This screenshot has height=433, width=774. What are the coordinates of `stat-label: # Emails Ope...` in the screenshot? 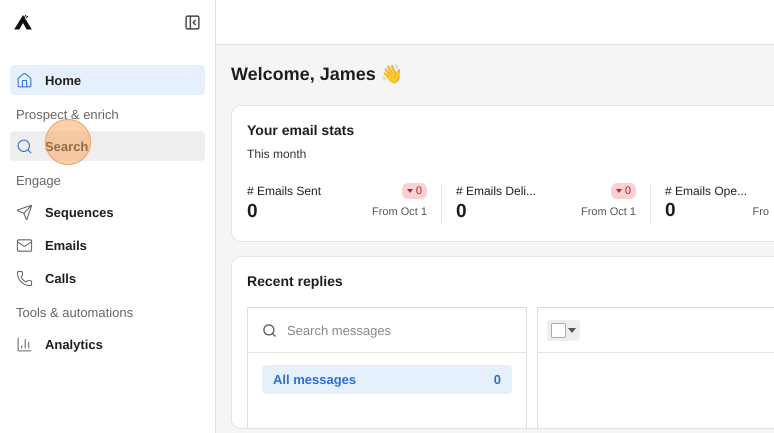 It's located at (706, 191).